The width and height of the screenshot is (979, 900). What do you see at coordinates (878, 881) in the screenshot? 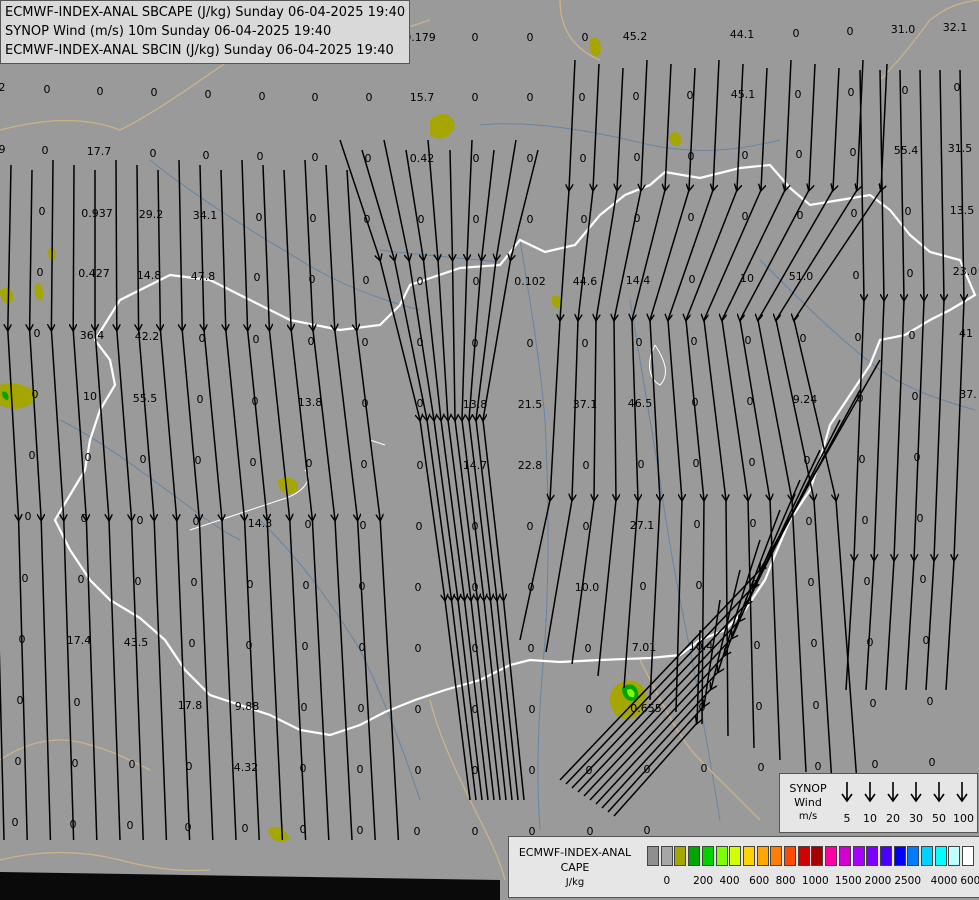
I see `cape-tick-label: 2000` at bounding box center [878, 881].